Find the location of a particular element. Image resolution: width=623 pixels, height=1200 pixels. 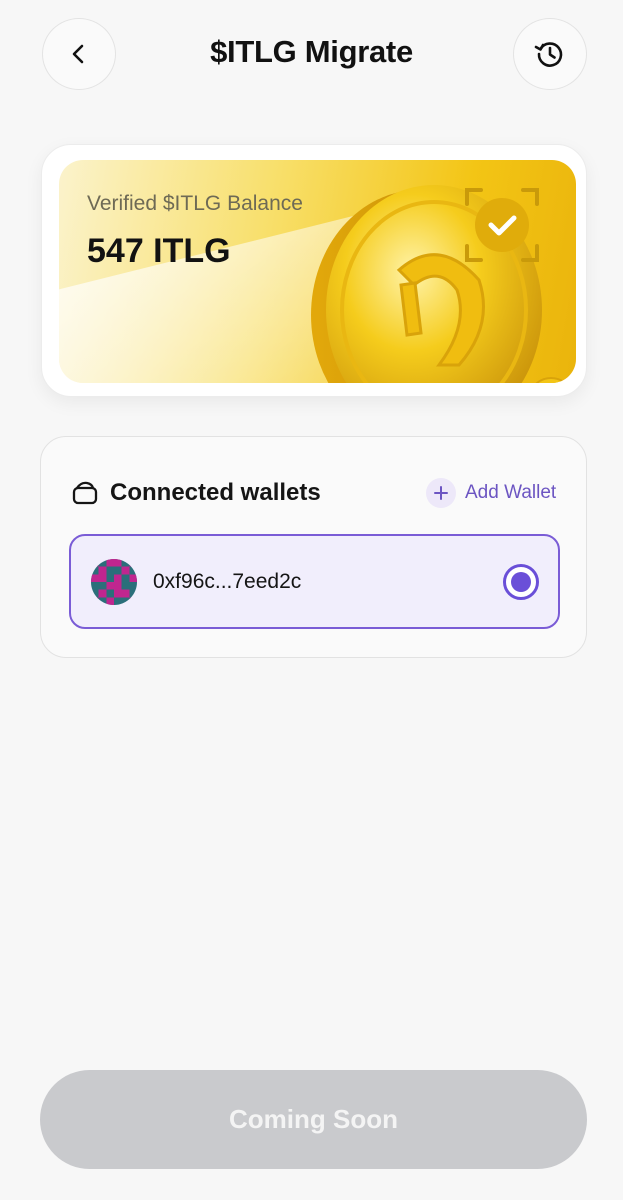

wallet-item: 0xf96c...7eed2c is located at coordinates (314, 581).